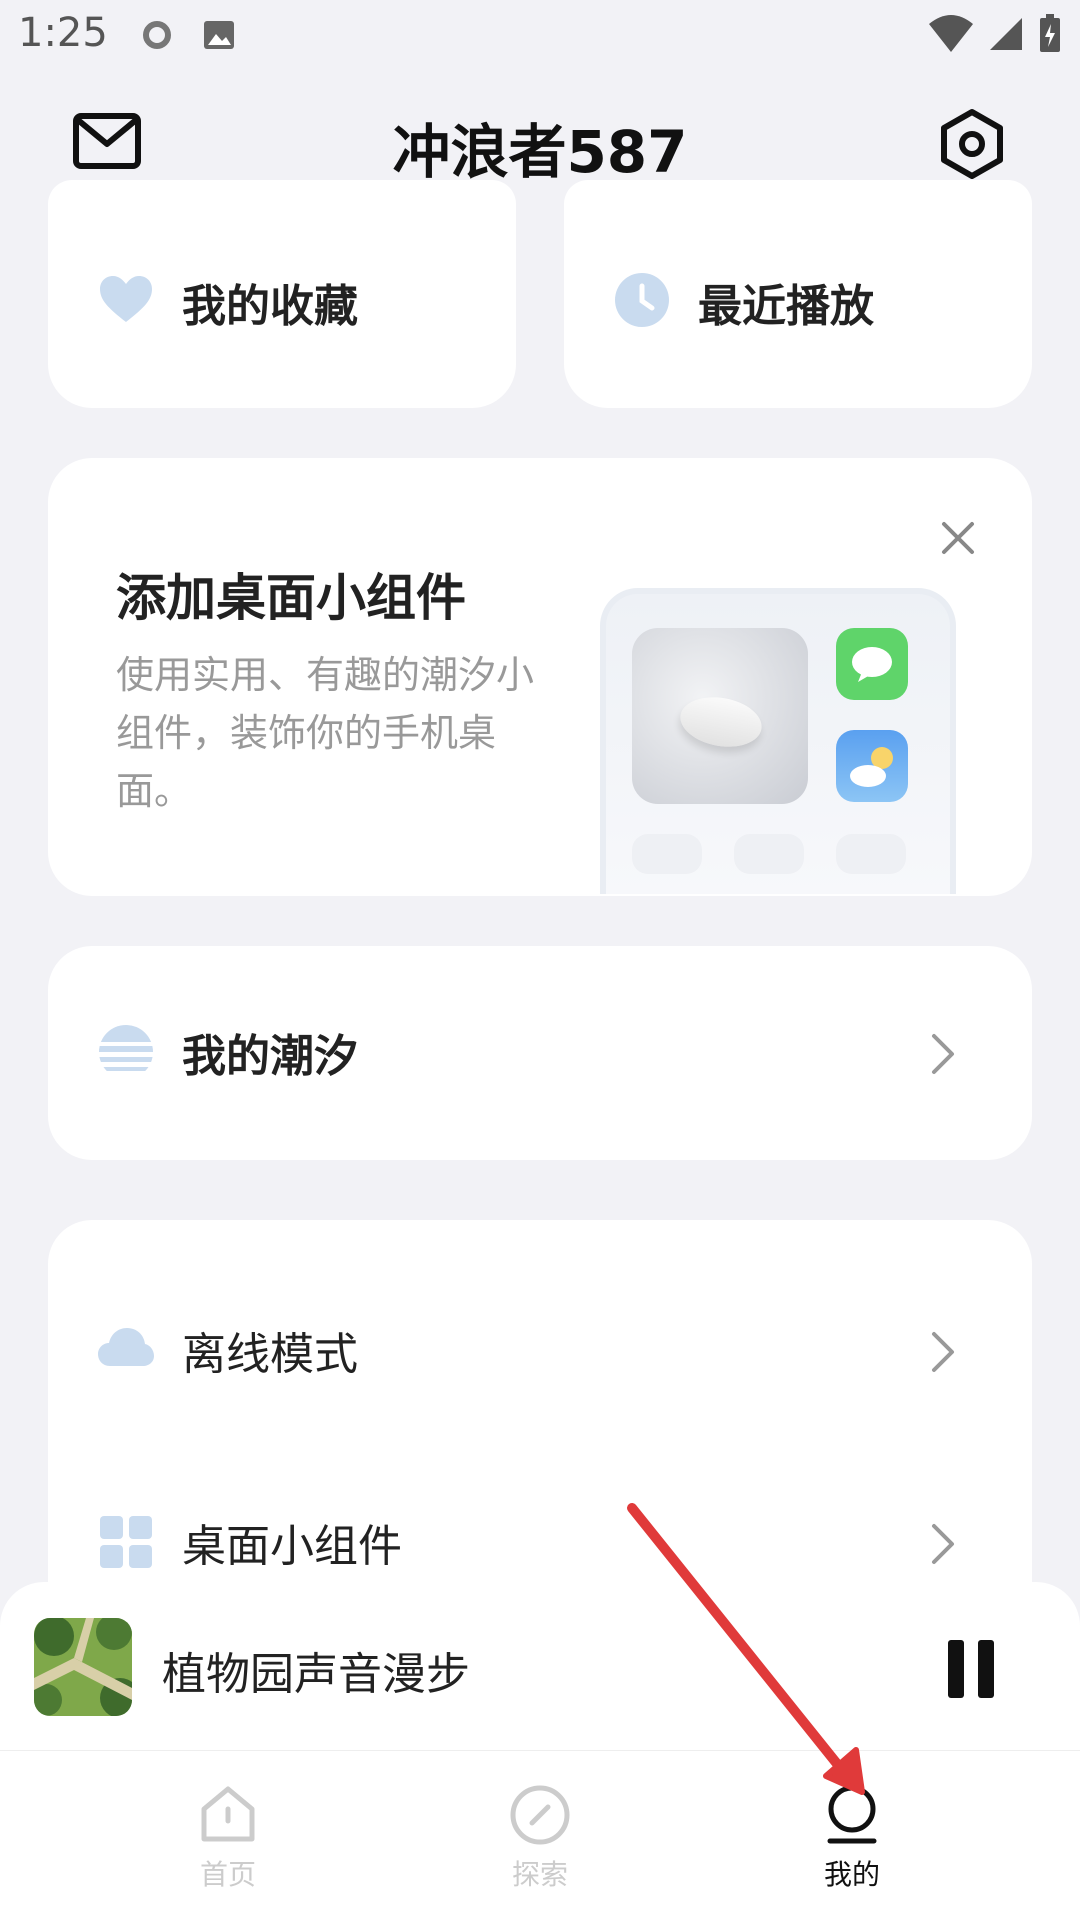  What do you see at coordinates (958, 538) in the screenshot?
I see `close-icon` at bounding box center [958, 538].